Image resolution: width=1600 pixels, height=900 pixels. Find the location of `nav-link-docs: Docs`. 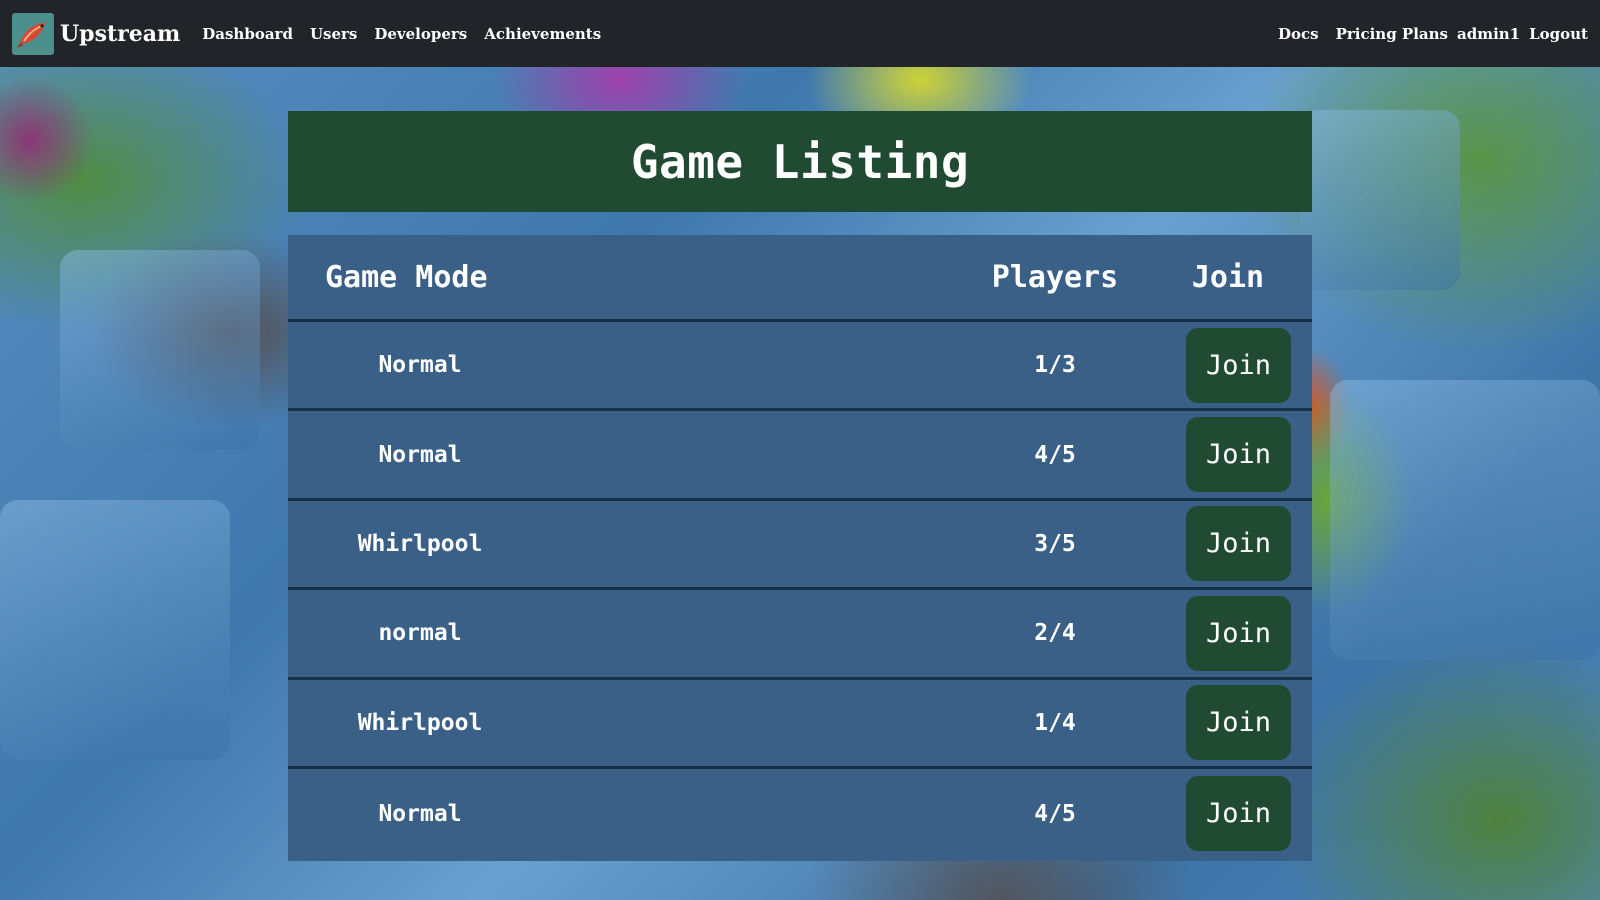

nav-link-docs: Docs is located at coordinates (1298, 34).